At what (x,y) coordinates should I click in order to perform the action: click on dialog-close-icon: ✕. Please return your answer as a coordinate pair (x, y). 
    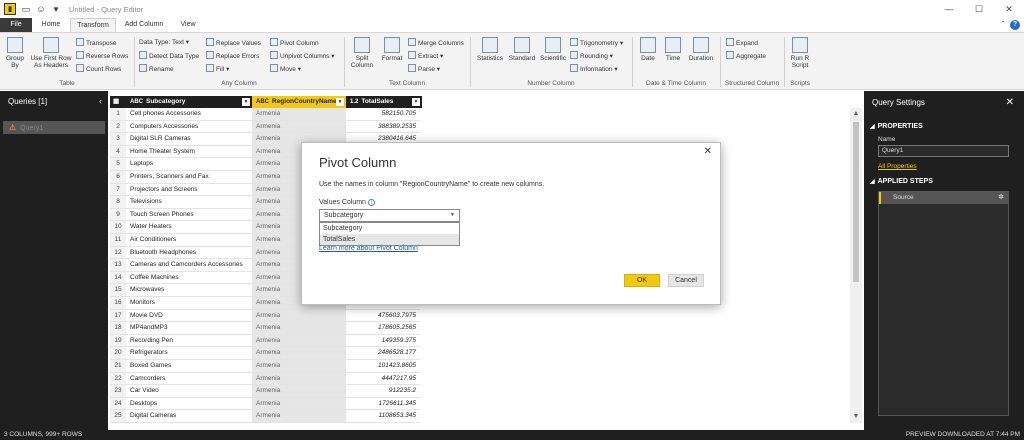
    Looking at the image, I should click on (708, 151).